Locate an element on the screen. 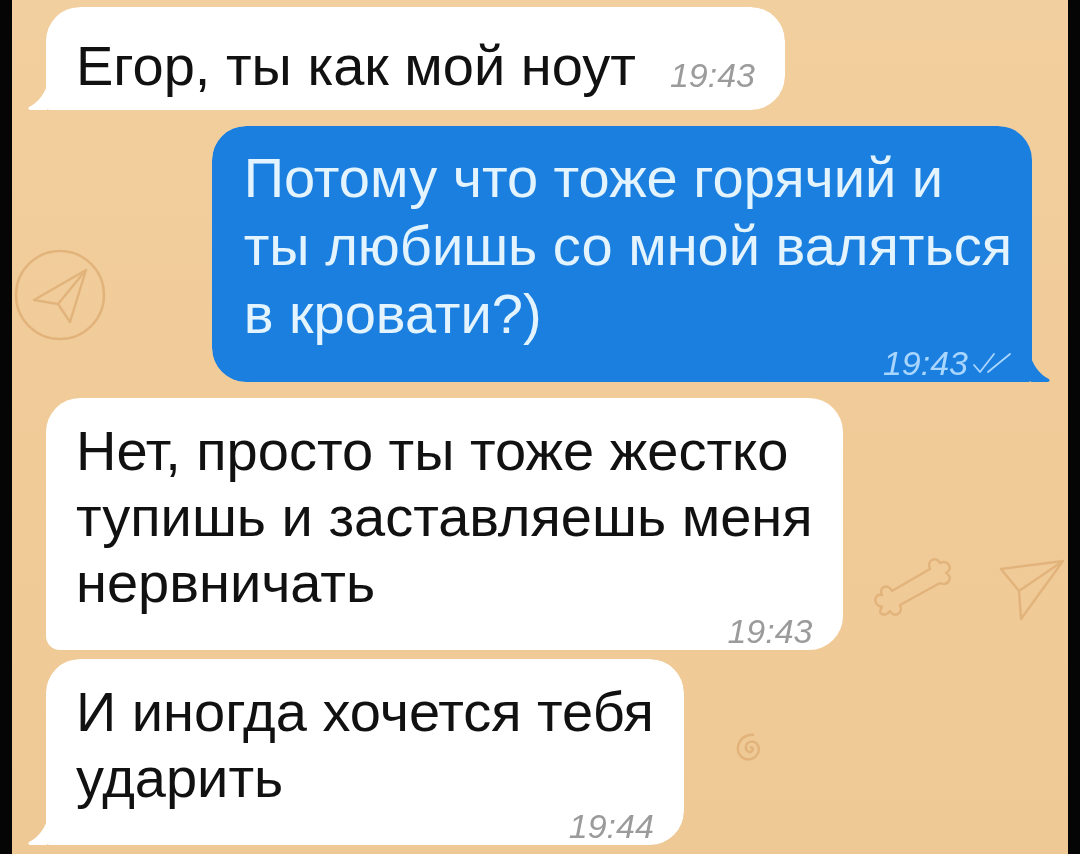 This screenshot has width=1080, height=854. message-text: Егор, ты как мой ноут is located at coordinates (356, 66).